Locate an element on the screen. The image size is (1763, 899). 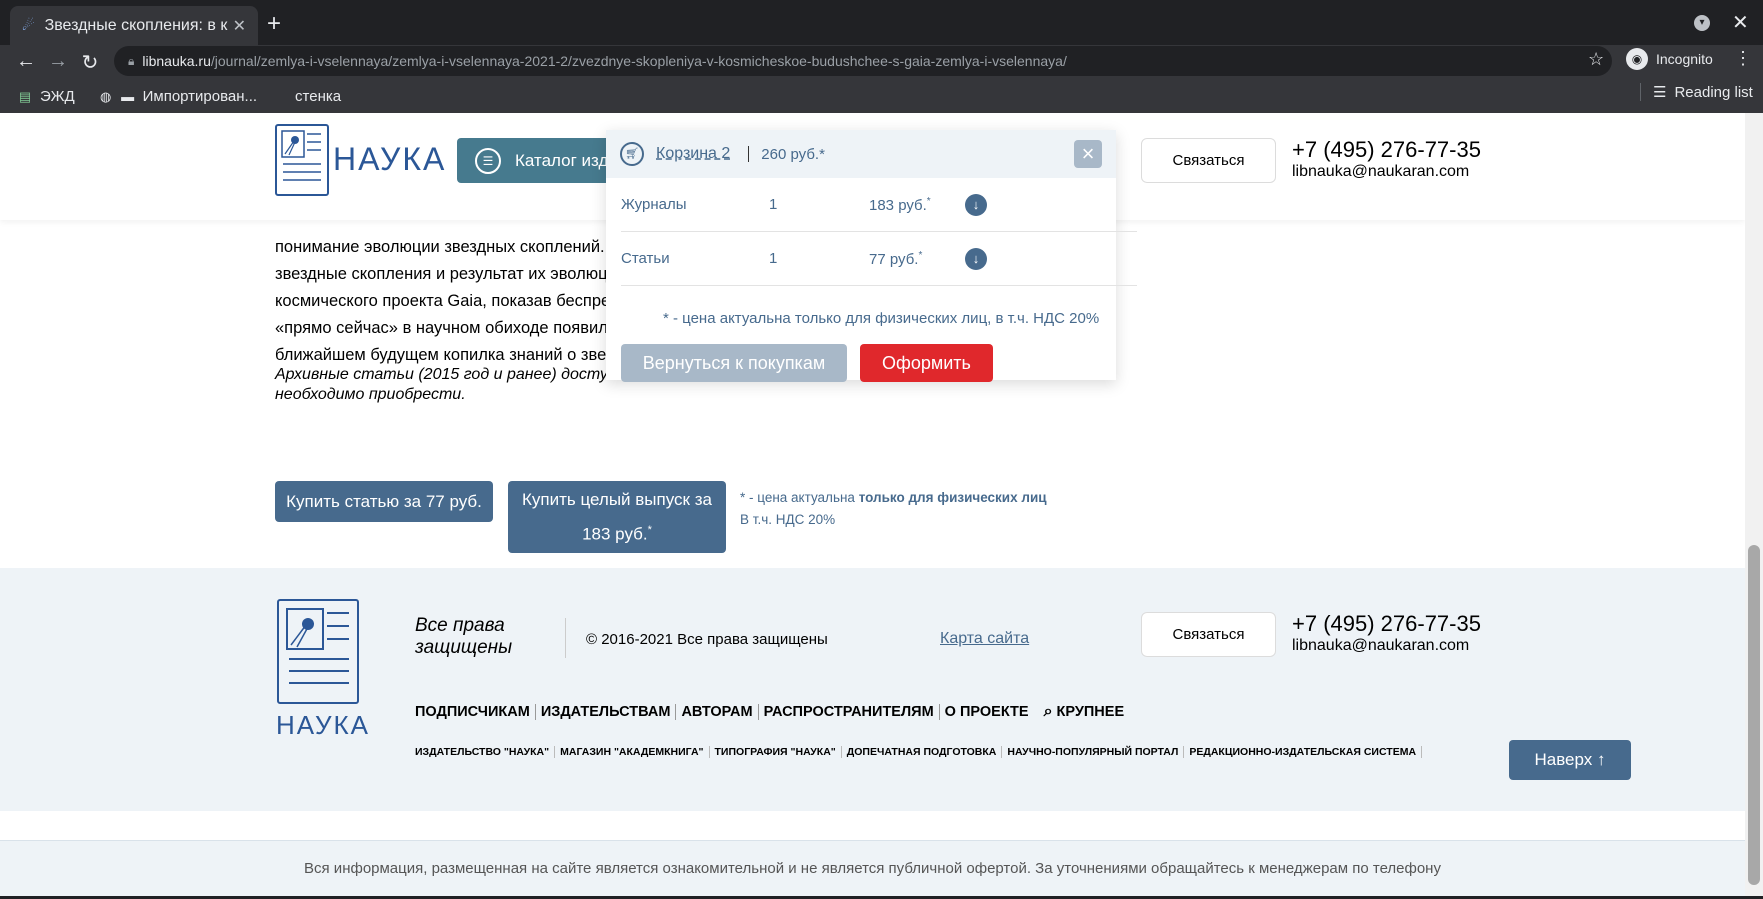
cart-row-name: Журналы is located at coordinates (654, 204).